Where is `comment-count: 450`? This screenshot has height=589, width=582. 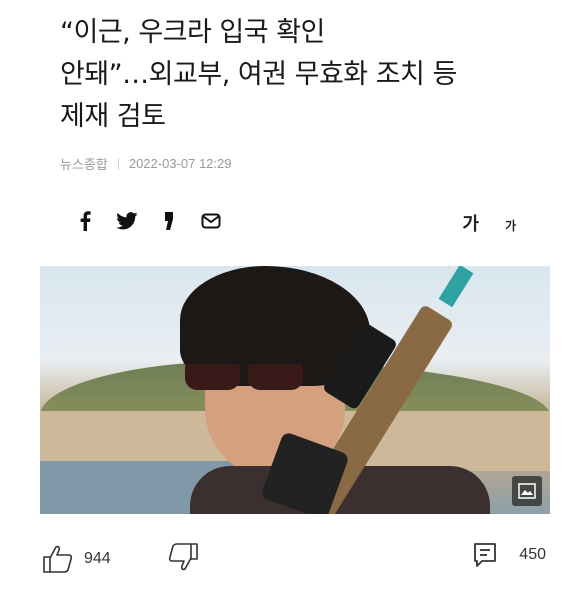 comment-count: 450 is located at coordinates (532, 554).